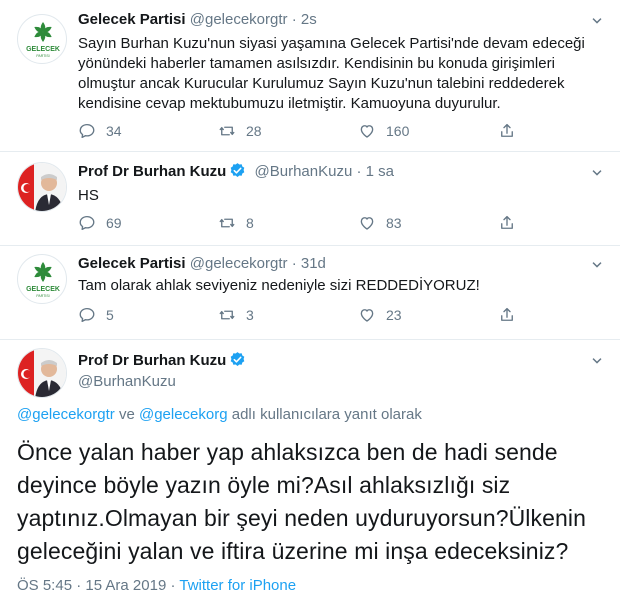 The image size is (620, 609). Describe the element at coordinates (110, 315) in the screenshot. I see `reply-count: 5` at that location.